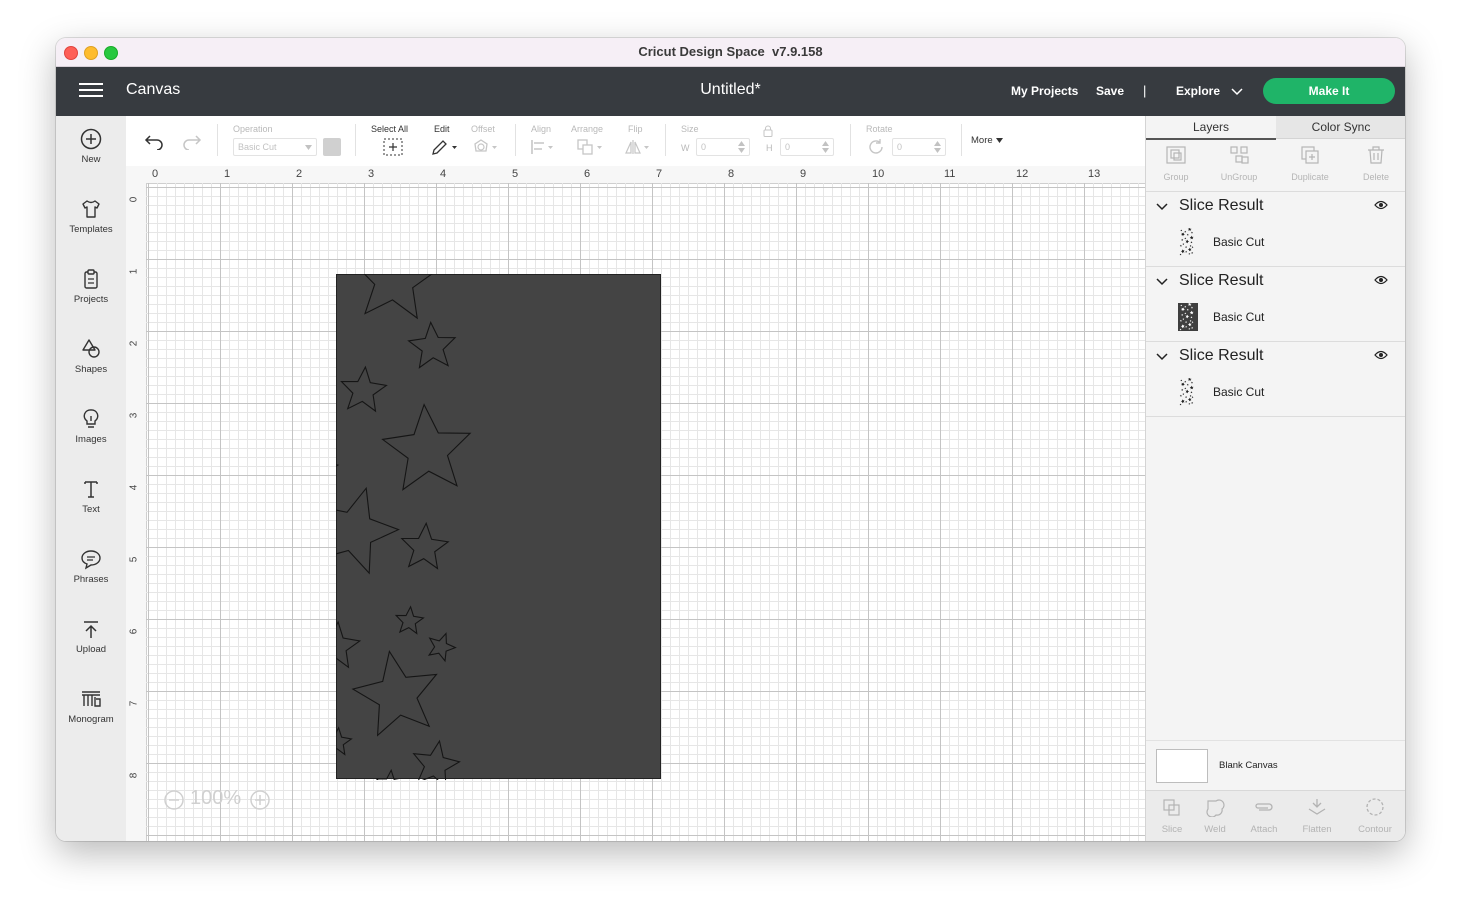 This screenshot has width=1461, height=916. What do you see at coordinates (216, 798) in the screenshot?
I see `zoom-level: 100%` at bounding box center [216, 798].